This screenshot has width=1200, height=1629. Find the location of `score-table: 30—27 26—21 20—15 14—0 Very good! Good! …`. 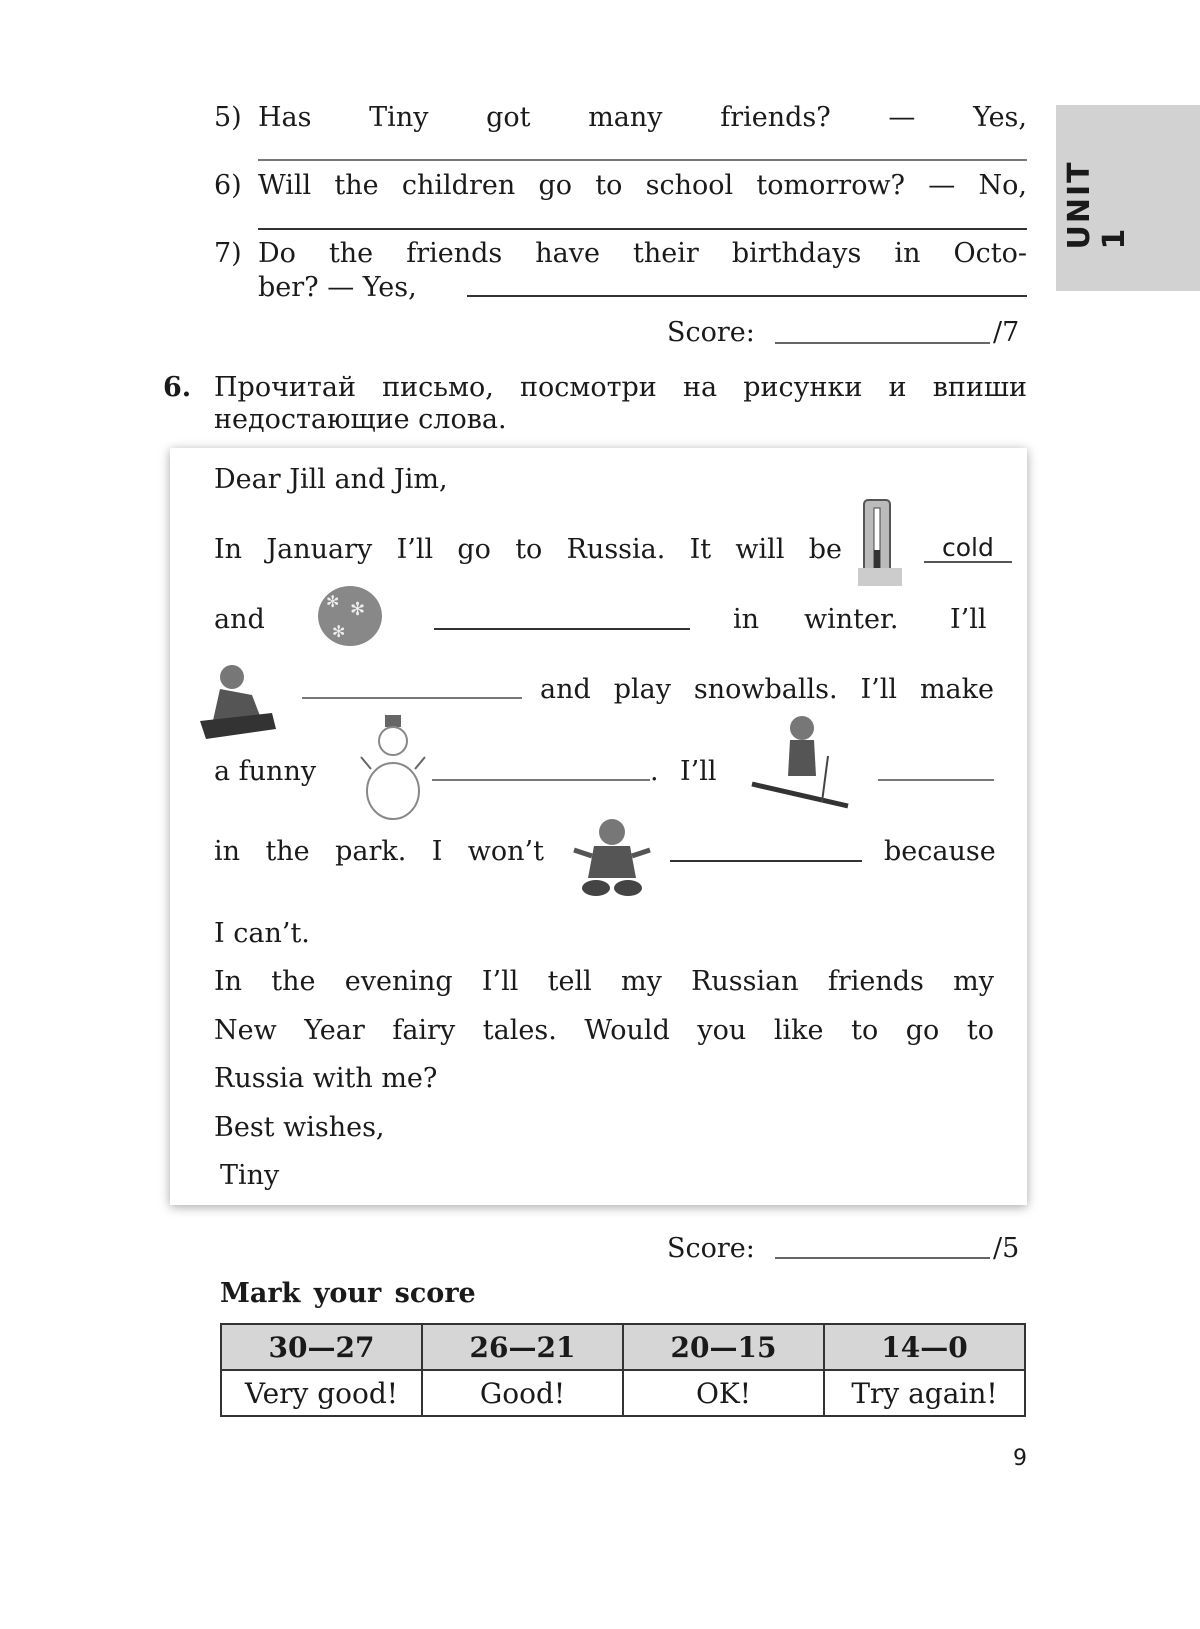

score-table: 30—27 26—21 20—15 14—0 Very good! Good! … is located at coordinates (623, 1370).